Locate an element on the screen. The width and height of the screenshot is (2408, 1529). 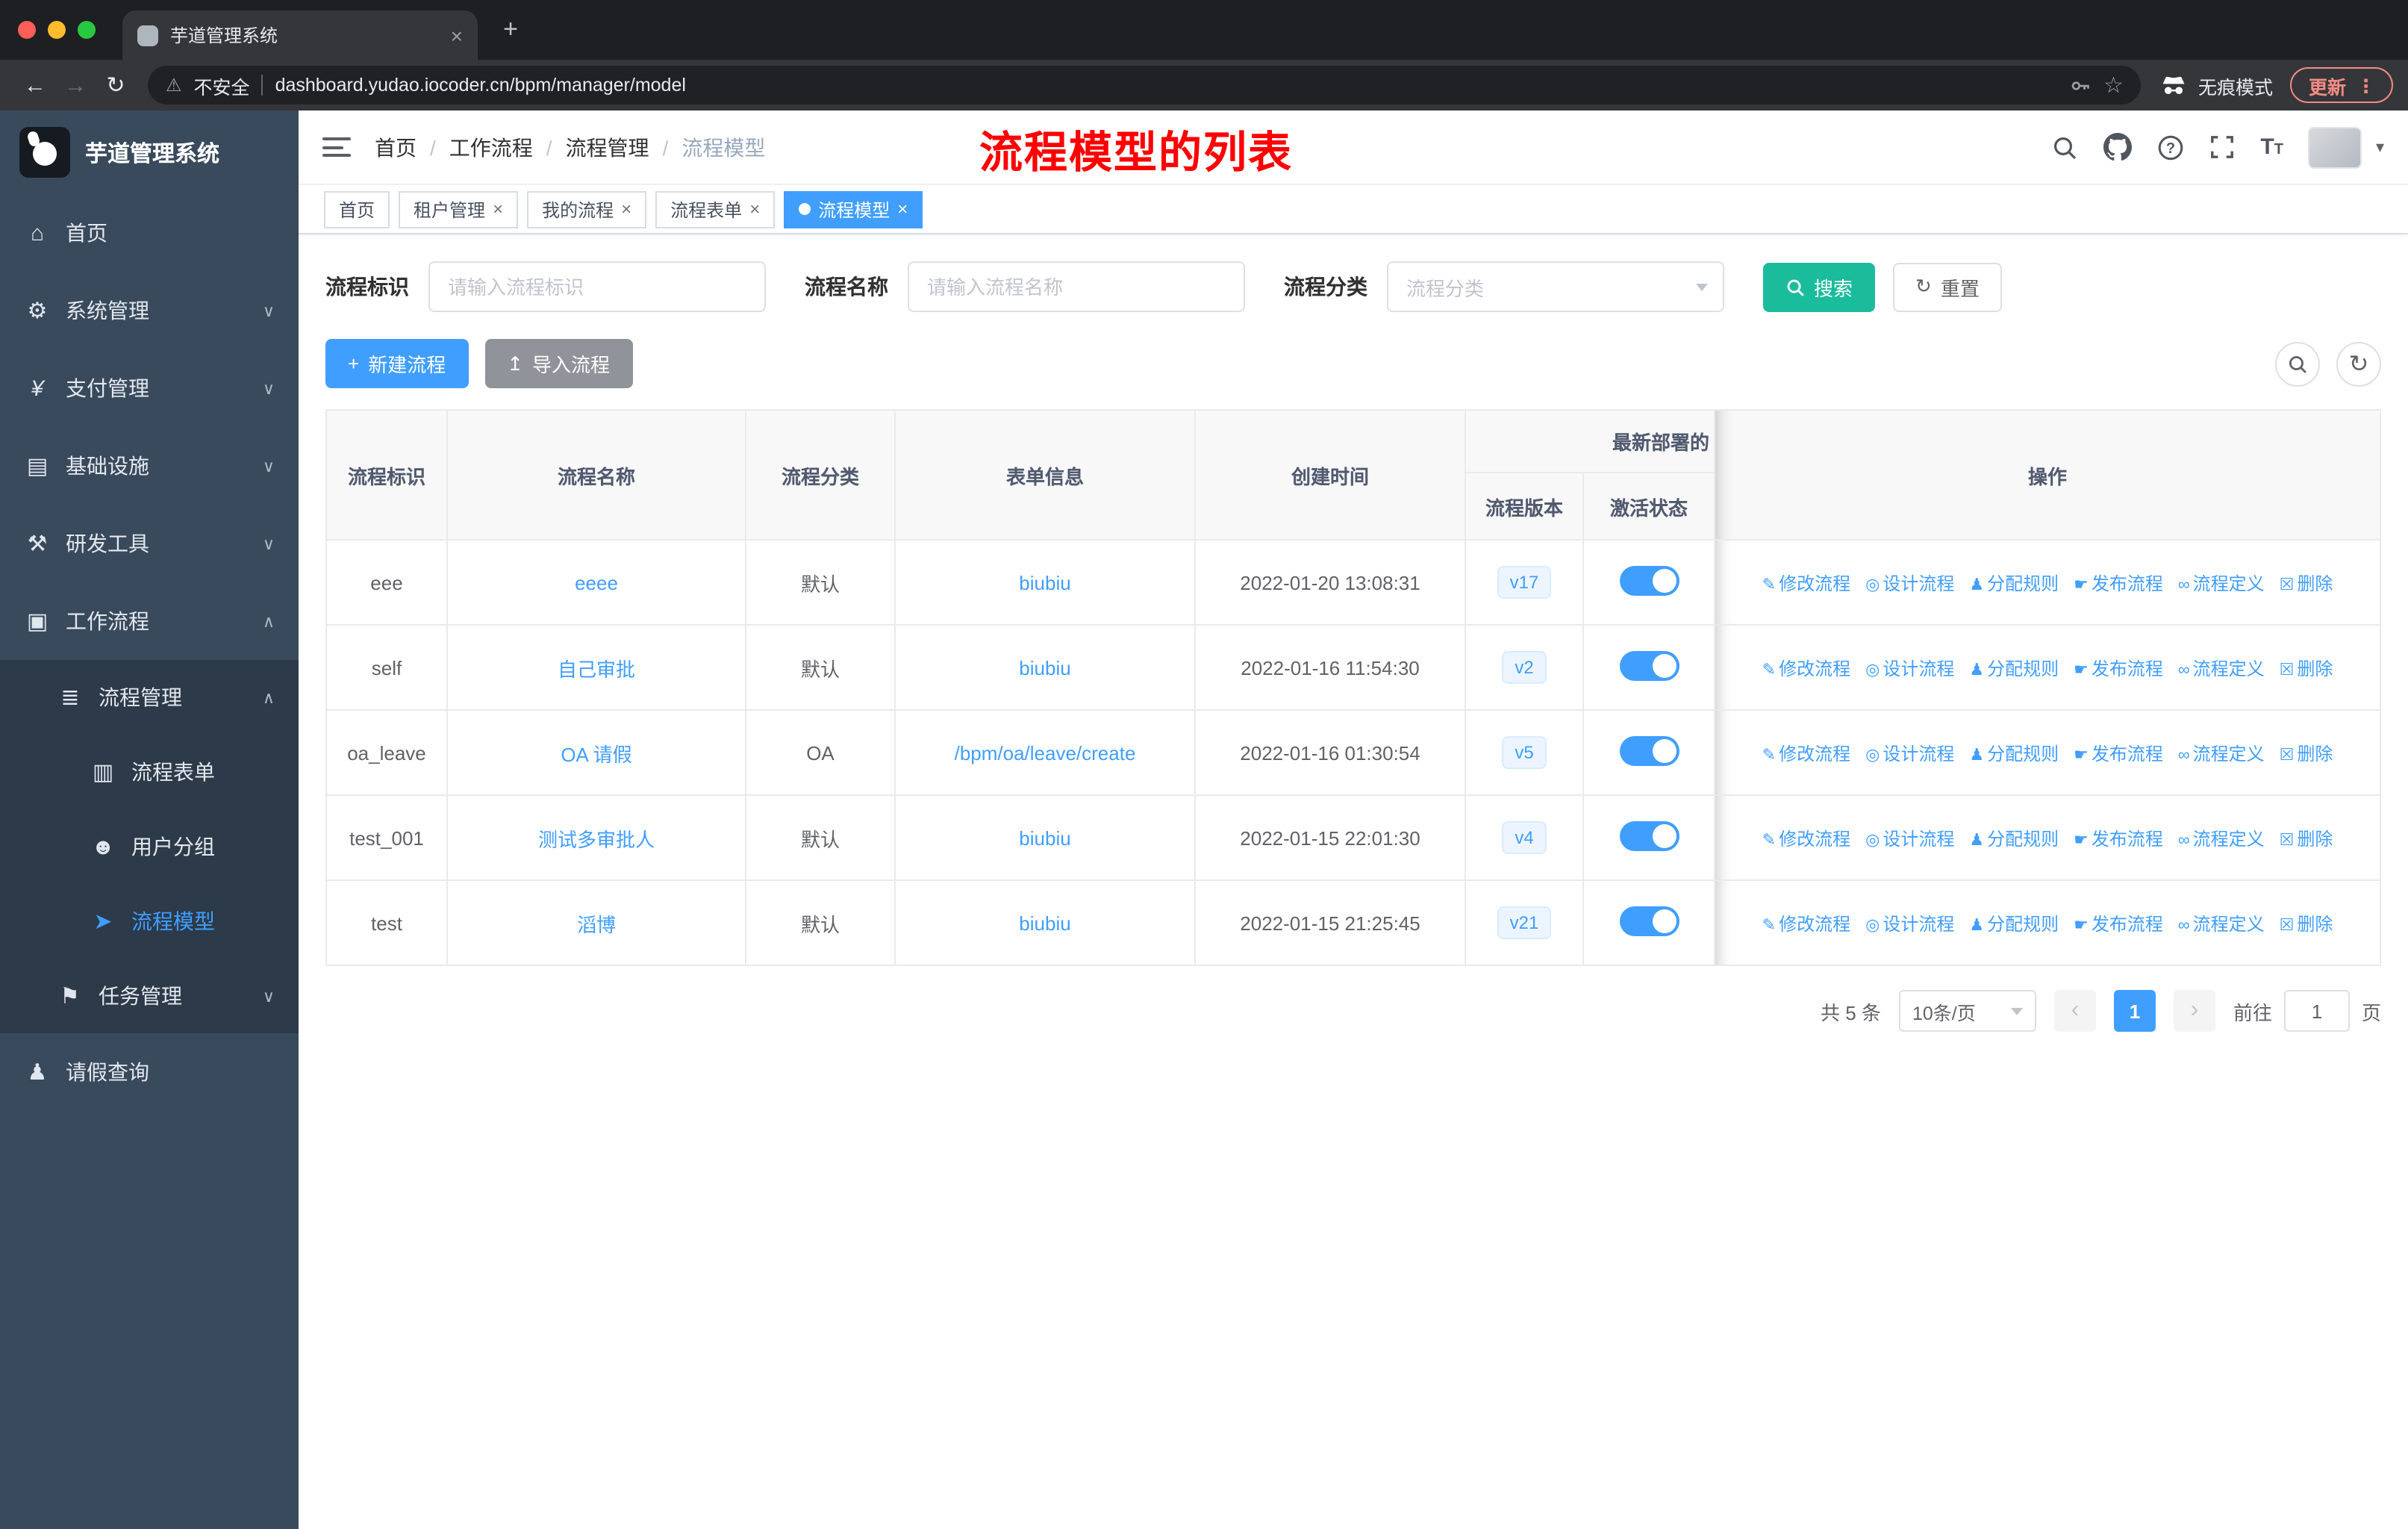
process-name-link: 自己审批 is located at coordinates (596, 669).